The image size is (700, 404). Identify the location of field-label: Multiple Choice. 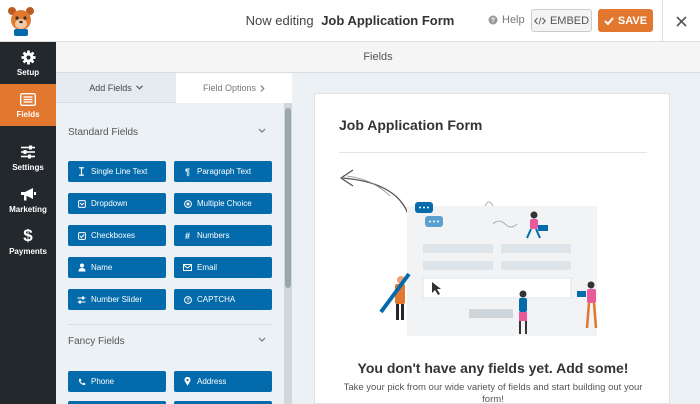
(224, 203).